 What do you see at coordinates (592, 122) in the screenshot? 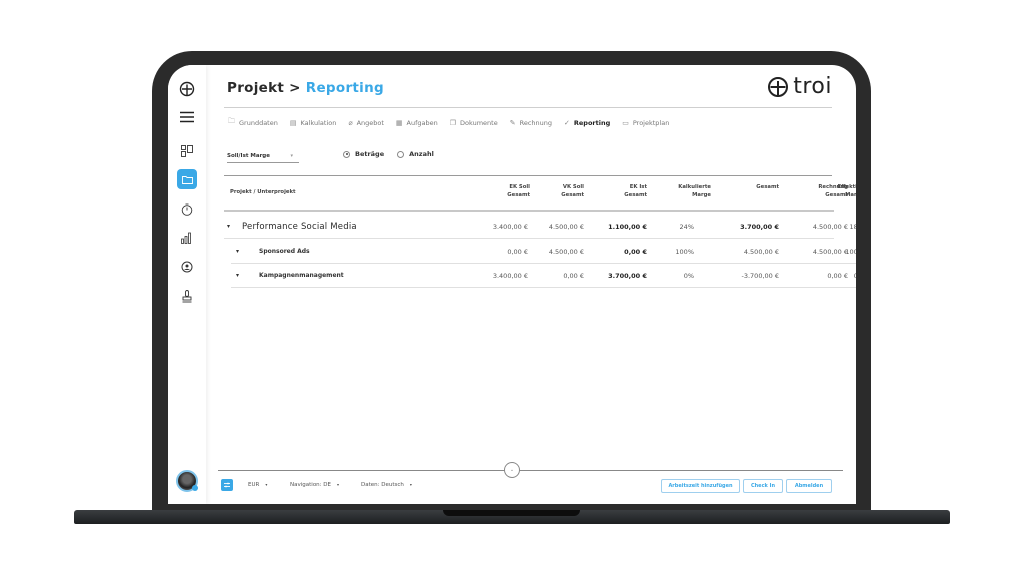
I see `tab-label: Reporting` at bounding box center [592, 122].